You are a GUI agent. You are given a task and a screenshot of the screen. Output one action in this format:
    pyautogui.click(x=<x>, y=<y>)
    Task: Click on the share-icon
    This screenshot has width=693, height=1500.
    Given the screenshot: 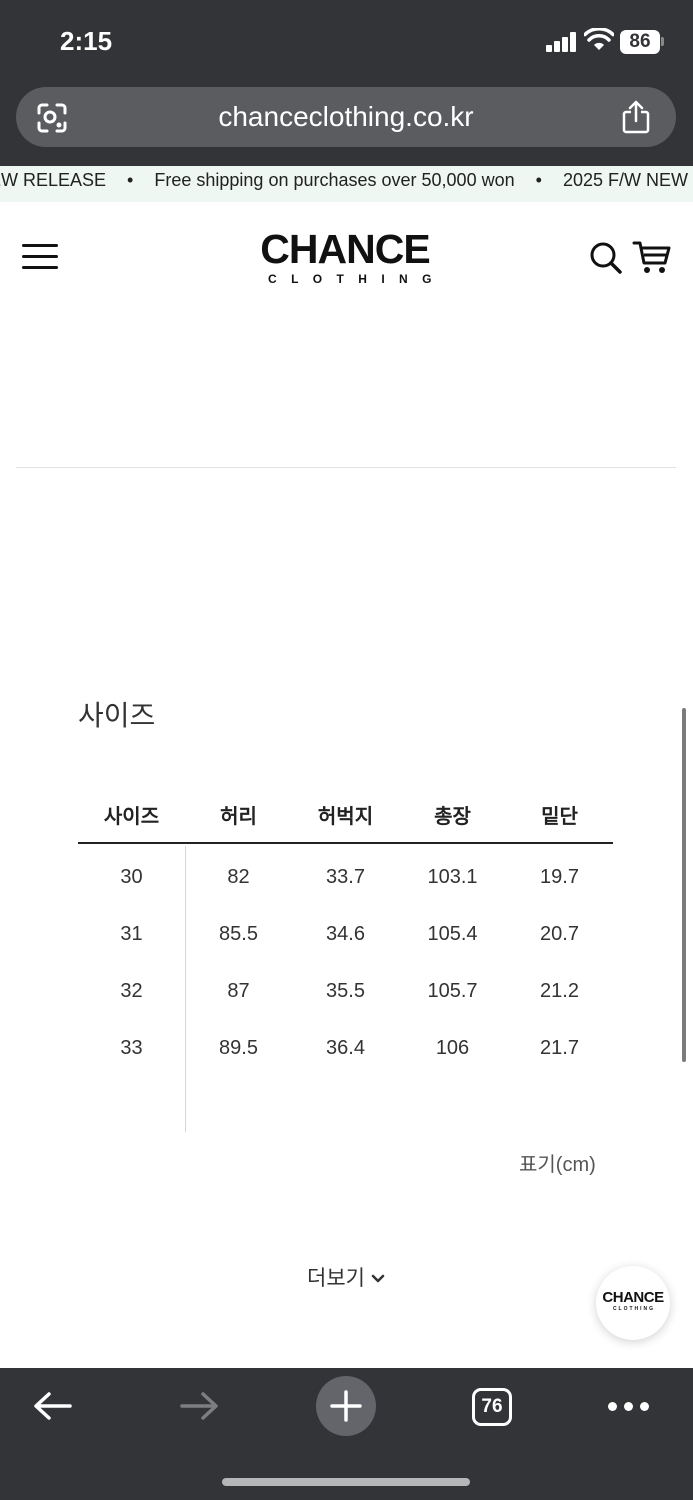 What is the action you would take?
    pyautogui.click(x=636, y=117)
    